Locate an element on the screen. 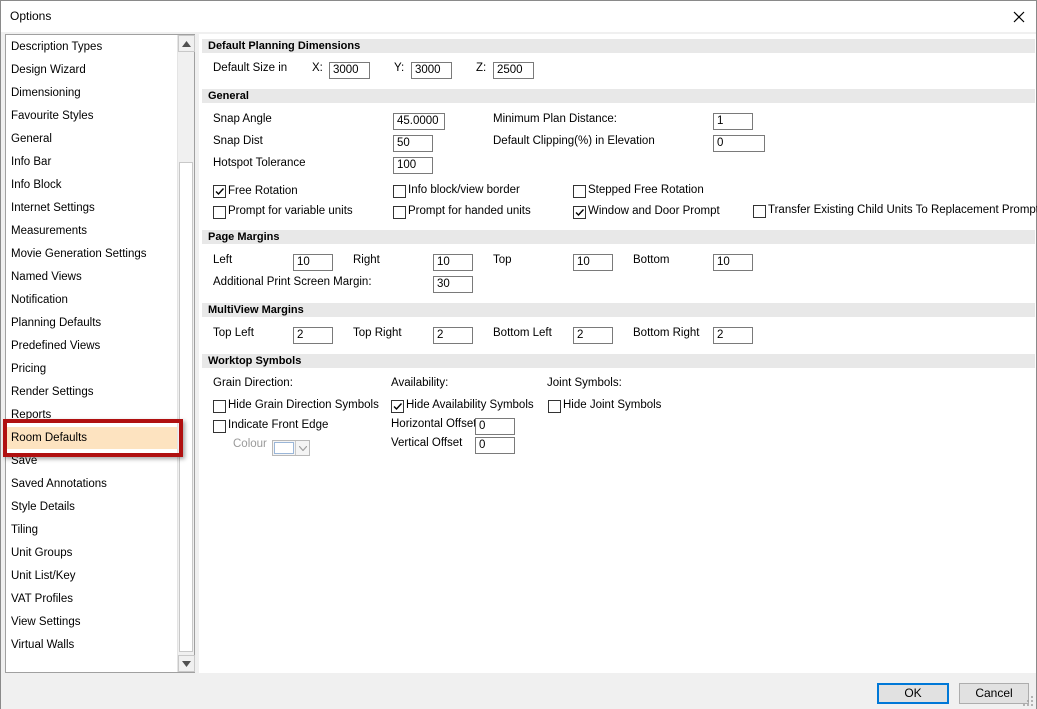 This screenshot has width=1037, height=709. hide-grain-direction-checkbox is located at coordinates (219, 406).